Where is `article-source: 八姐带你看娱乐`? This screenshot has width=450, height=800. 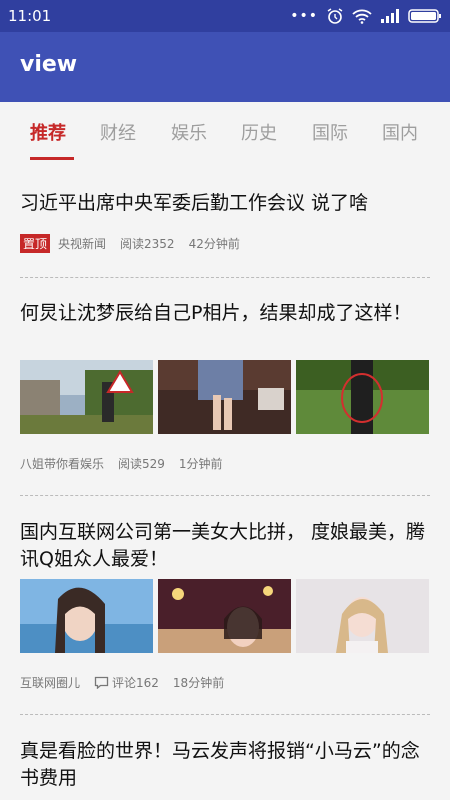 article-source: 八姐带你看娱乐 is located at coordinates (62, 464).